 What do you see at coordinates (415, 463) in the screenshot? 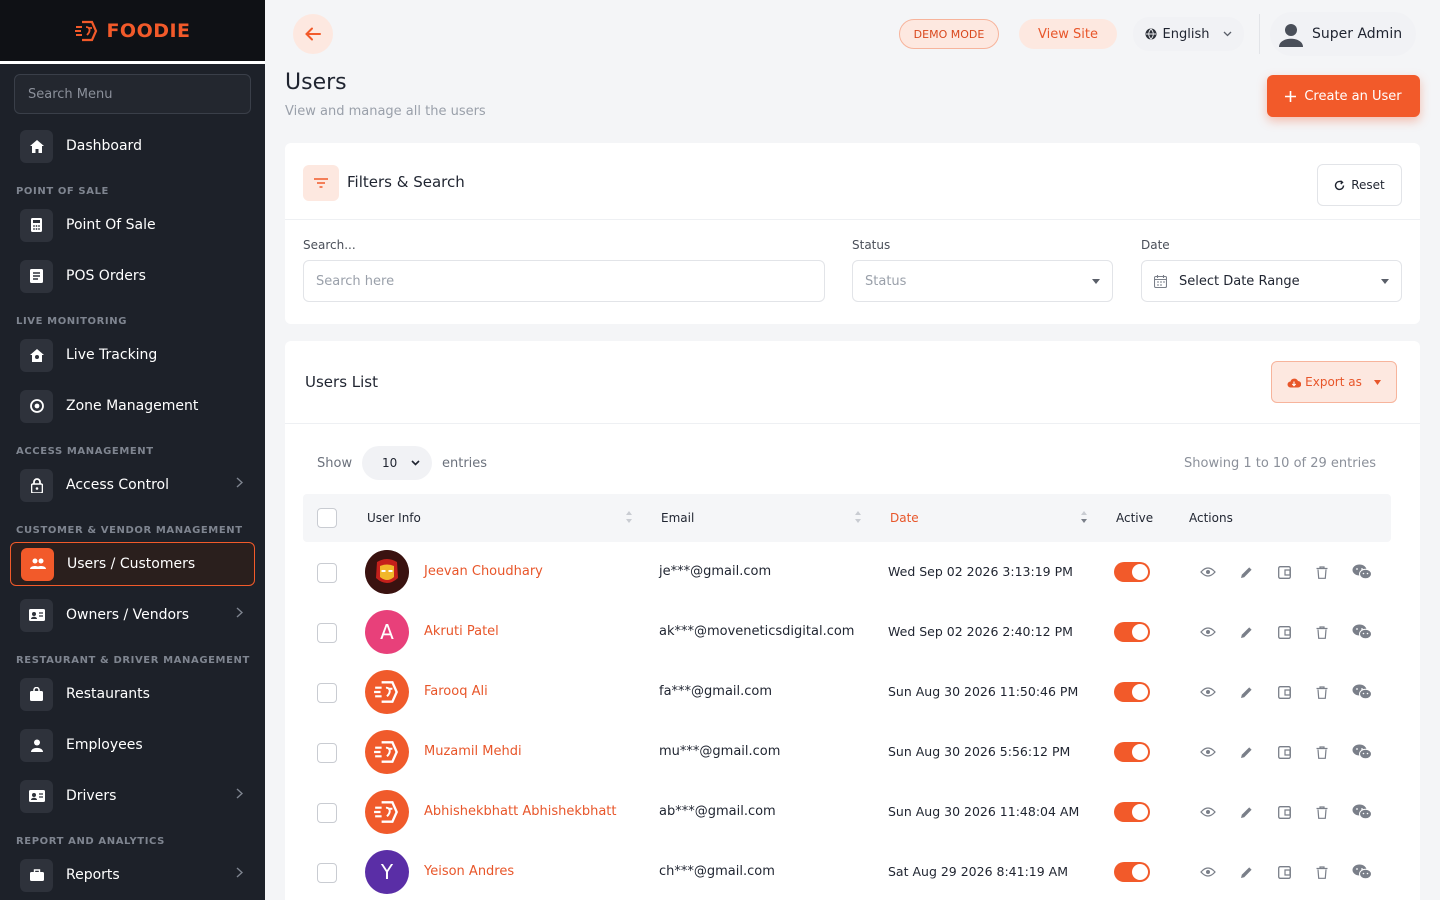
I see `chevron-down-icon` at bounding box center [415, 463].